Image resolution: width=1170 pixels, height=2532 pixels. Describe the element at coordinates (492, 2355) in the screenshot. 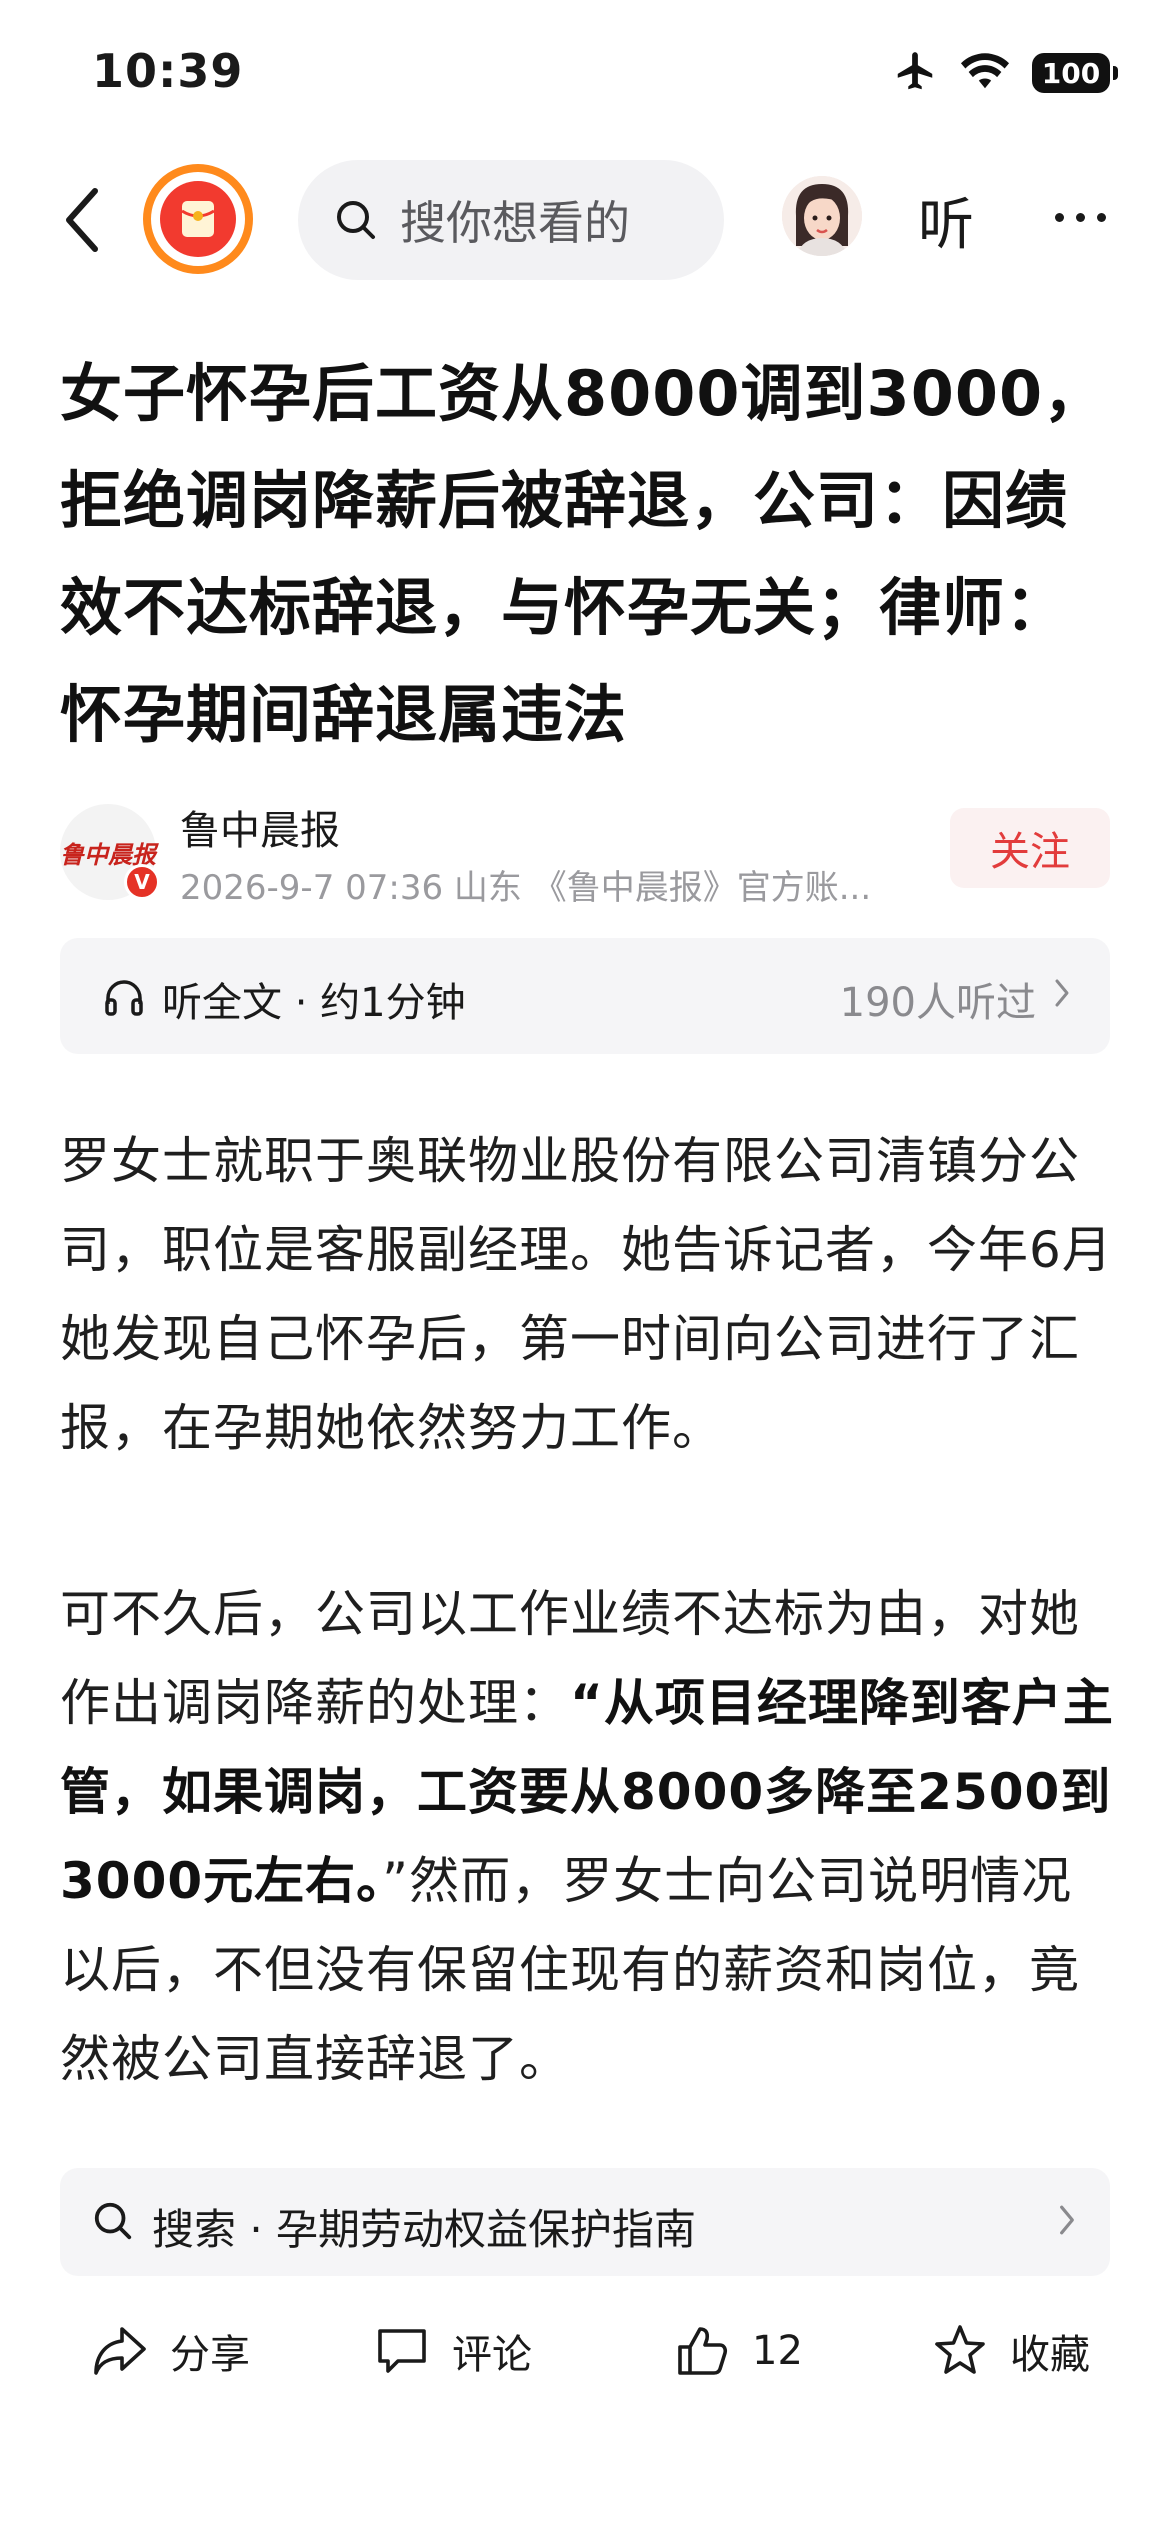

I see `comment-label: 评论` at that location.